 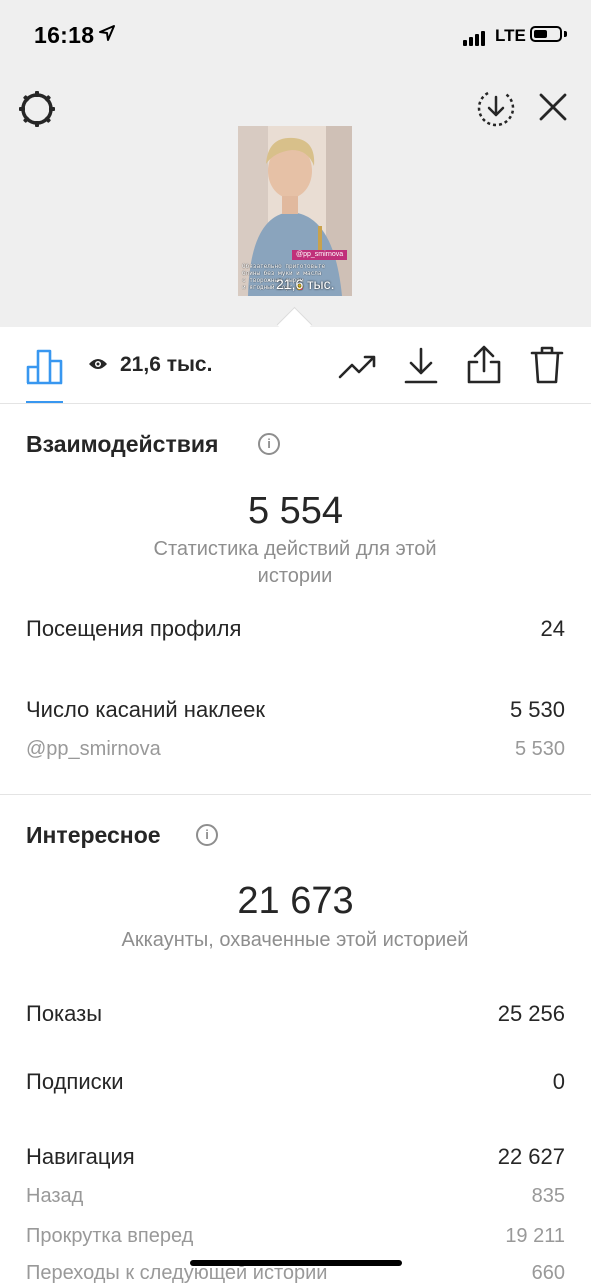 I want to click on back-label: Назад, so click(x=55, y=1196).